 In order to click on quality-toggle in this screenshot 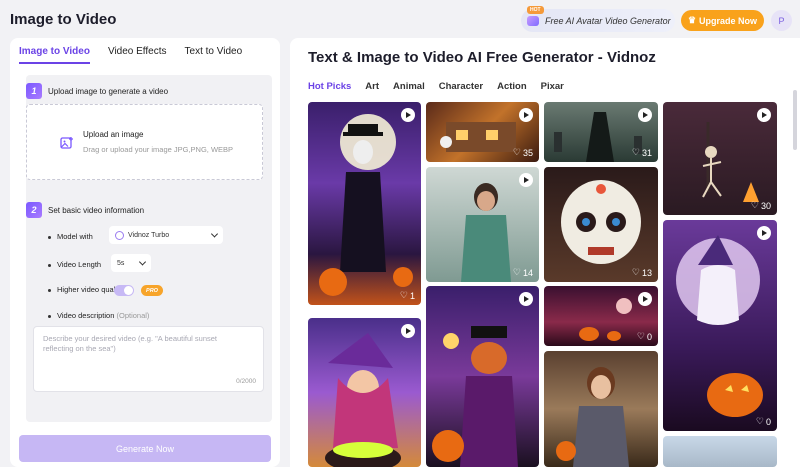, I will do `click(124, 290)`.